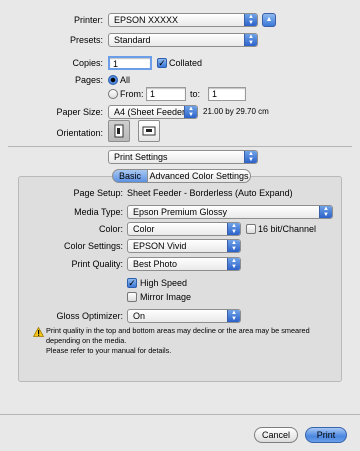 This screenshot has width=360, height=451. I want to click on bit16-checkbox, so click(251, 229).